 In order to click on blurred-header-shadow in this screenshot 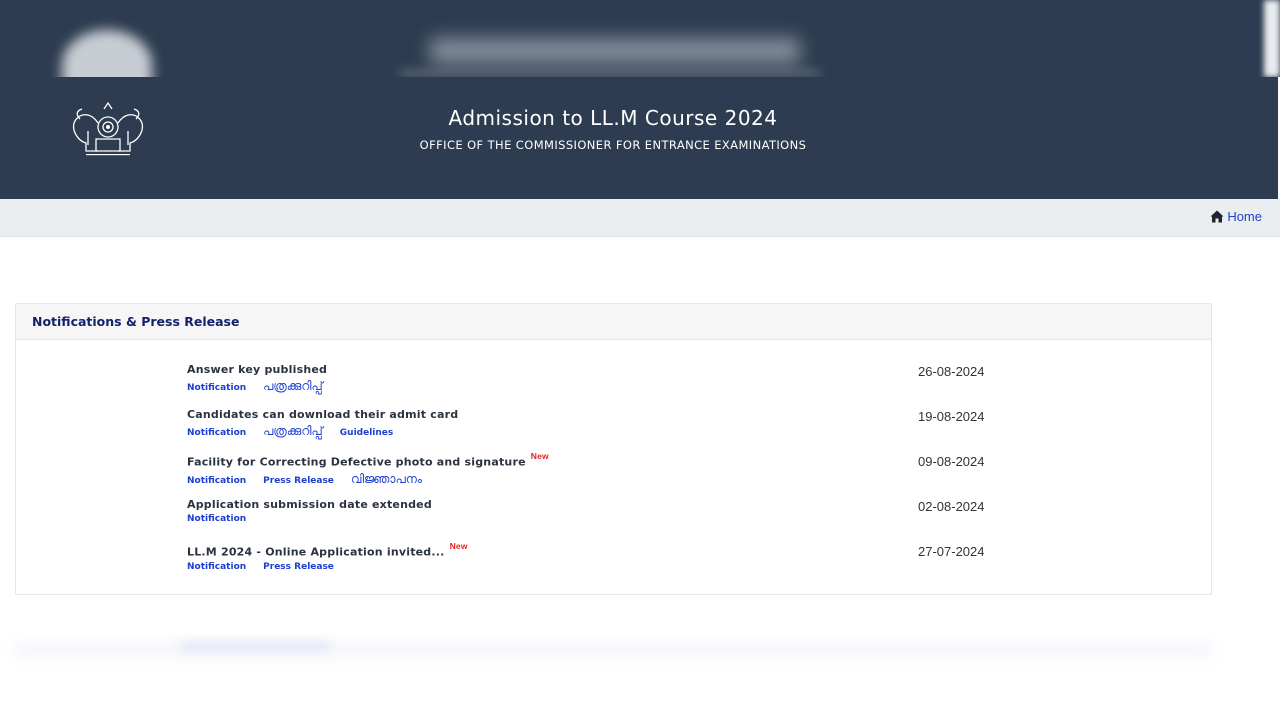, I will do `click(640, 38)`.